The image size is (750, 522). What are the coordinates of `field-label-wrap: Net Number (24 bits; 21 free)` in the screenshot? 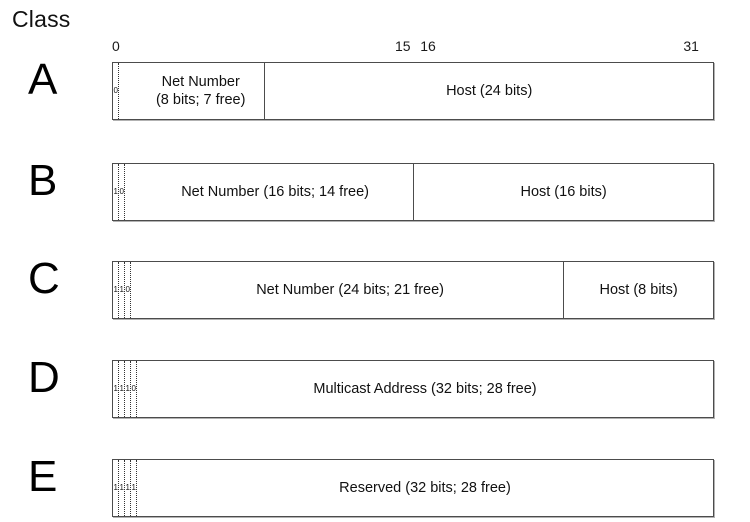 It's located at (350, 290).